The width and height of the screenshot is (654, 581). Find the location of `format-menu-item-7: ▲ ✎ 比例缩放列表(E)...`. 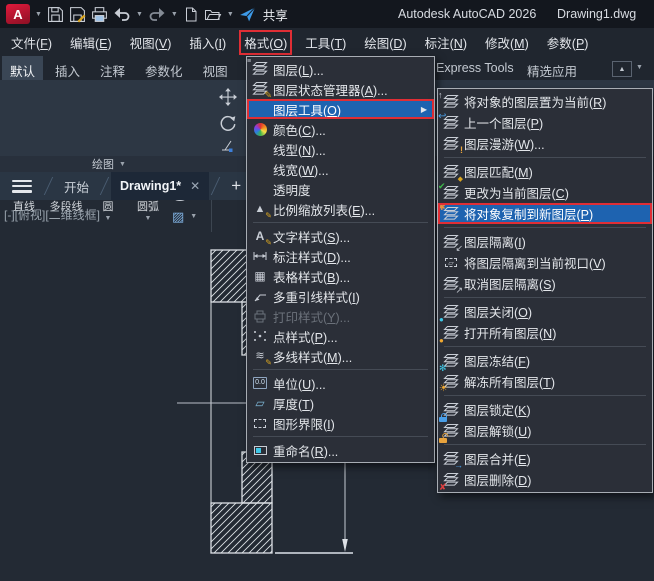

format-menu-item-7: ▲ ✎ 比例缩放列表(E)... is located at coordinates (340, 209).